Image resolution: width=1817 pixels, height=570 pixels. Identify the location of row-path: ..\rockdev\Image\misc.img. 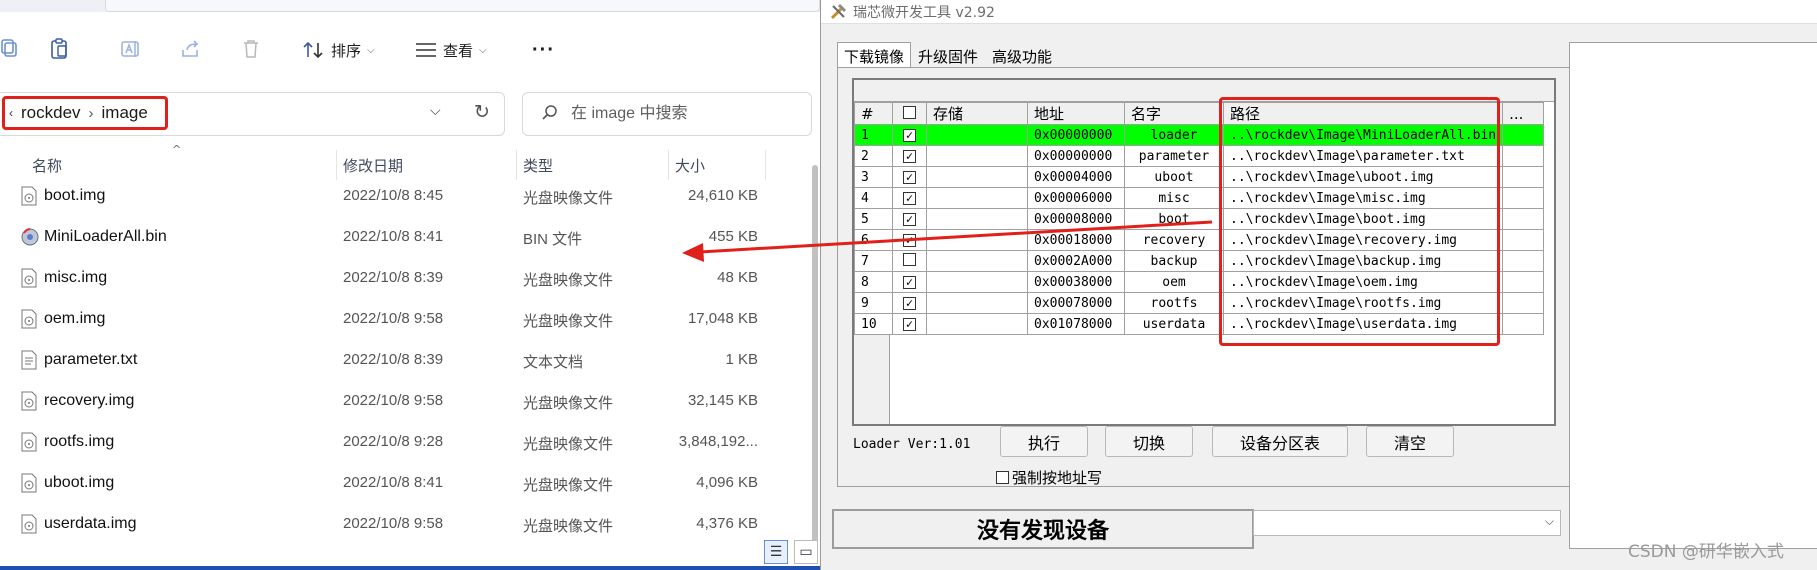
(1363, 198).